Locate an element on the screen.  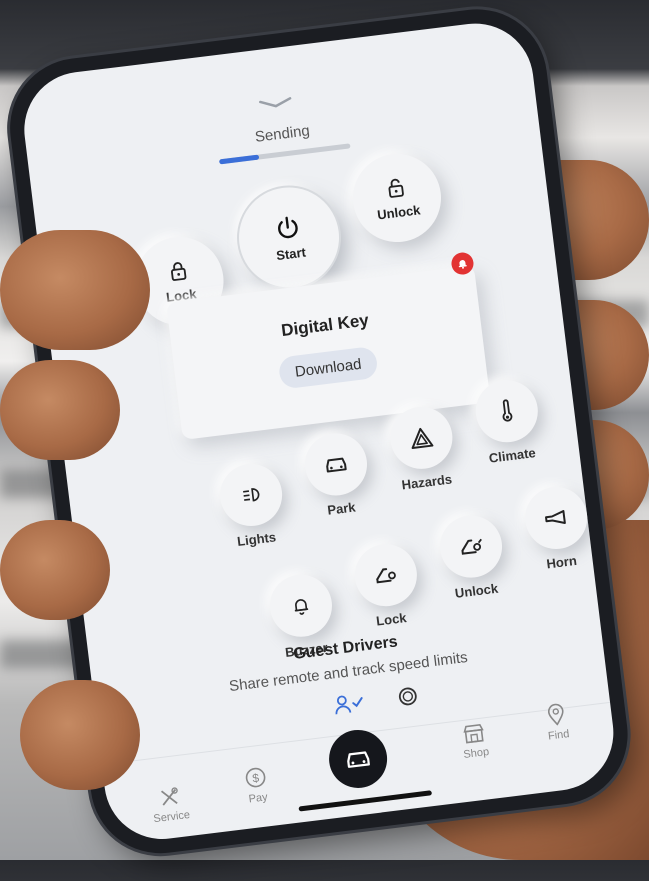
guest-drivers-icons is located at coordinates (376, 700).